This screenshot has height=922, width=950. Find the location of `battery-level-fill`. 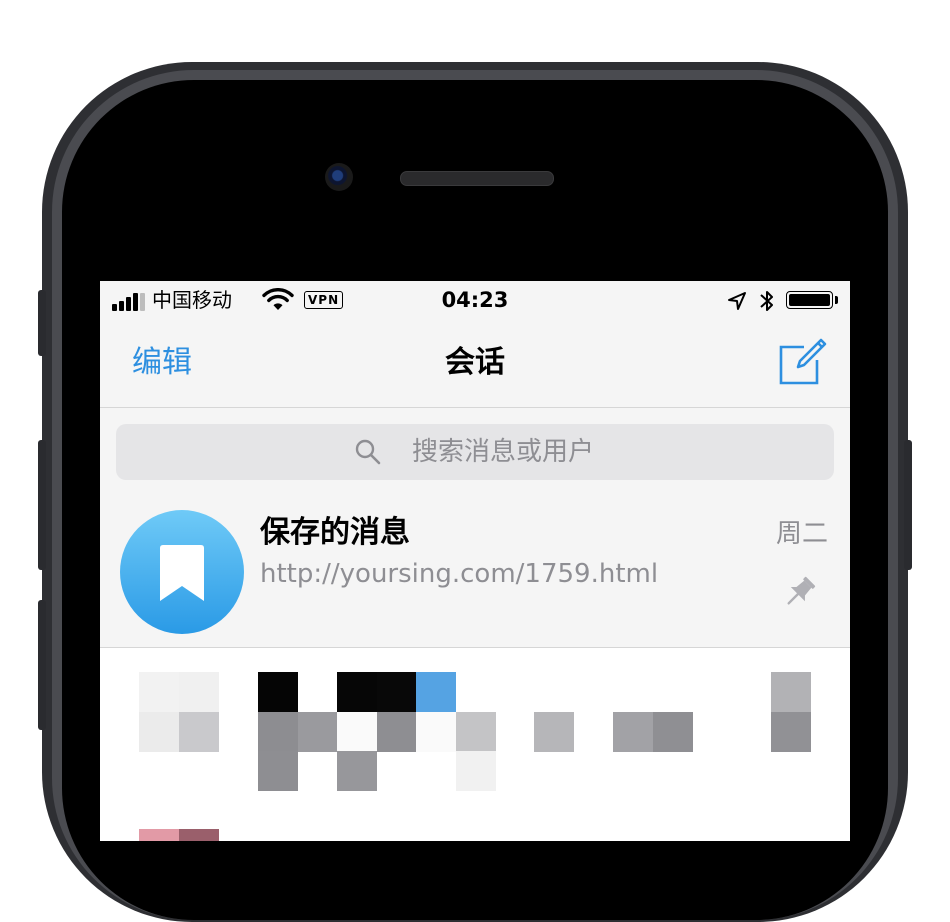

battery-level-fill is located at coordinates (809, 300).